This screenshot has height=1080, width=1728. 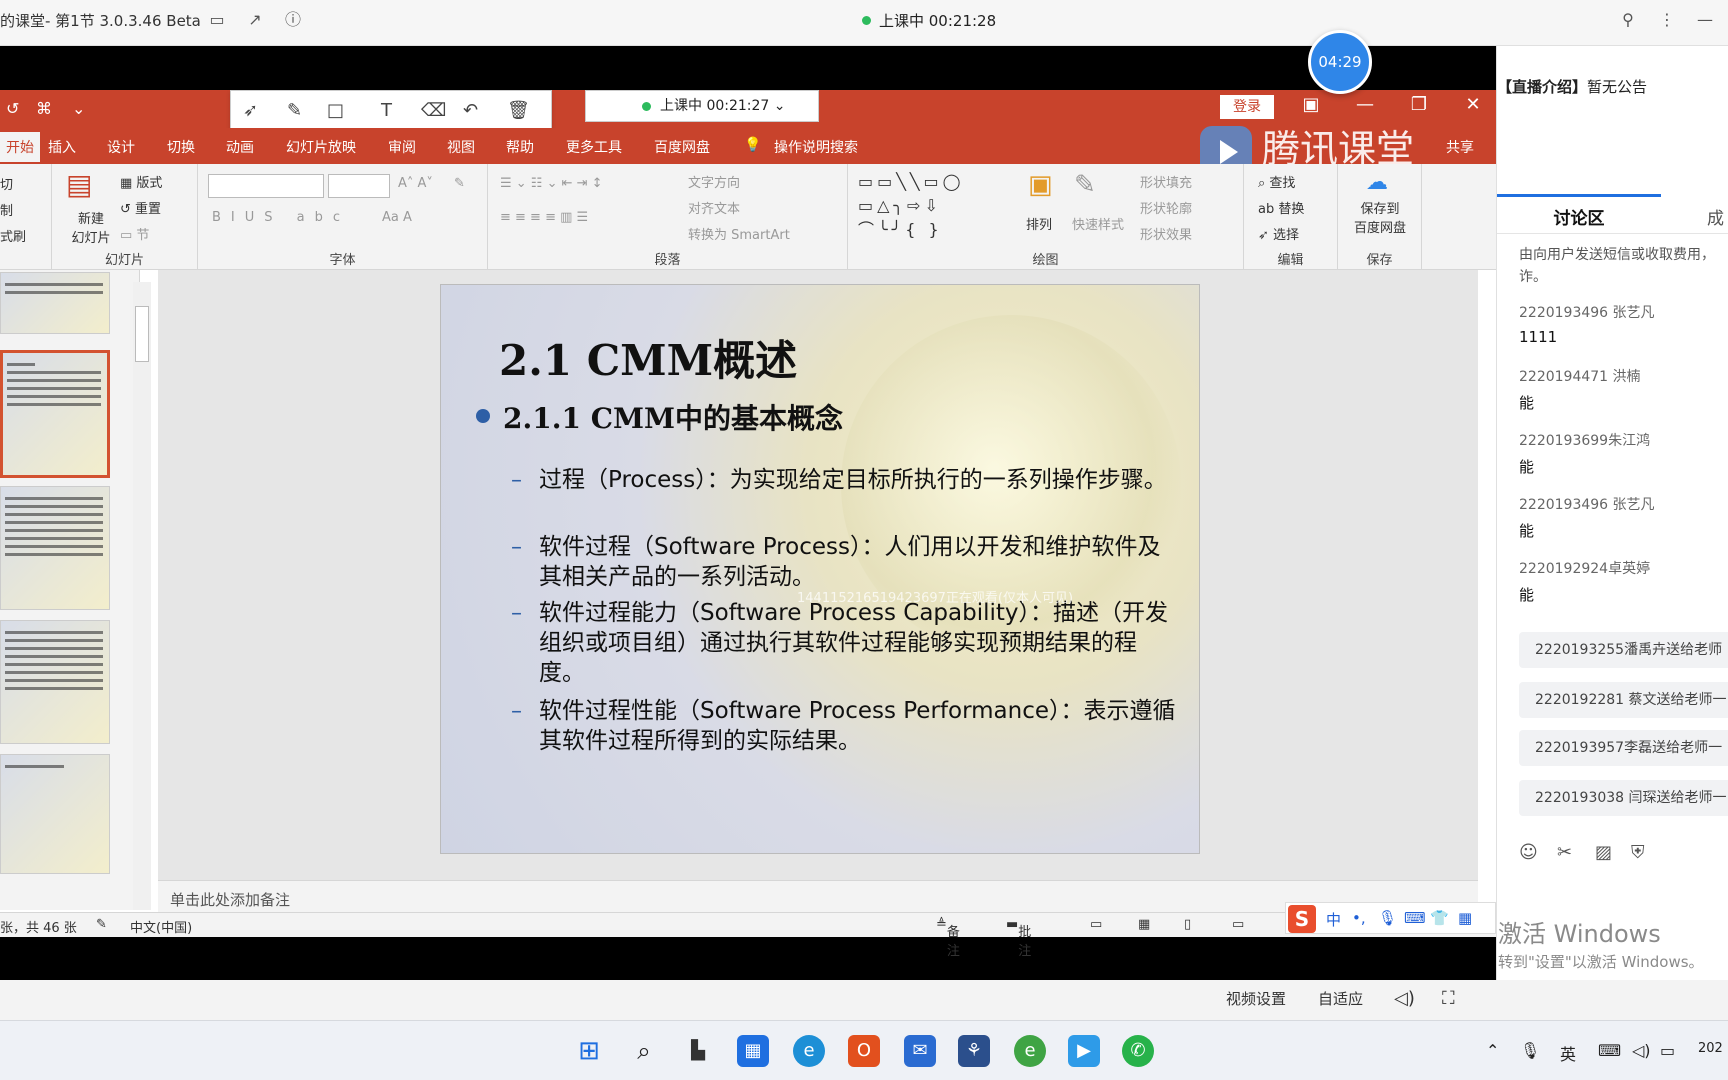 I want to click on sogou-ime-toolbar: S 中 •, 🎙 ⌨ 👕 ▦, so click(x=1390, y=918).